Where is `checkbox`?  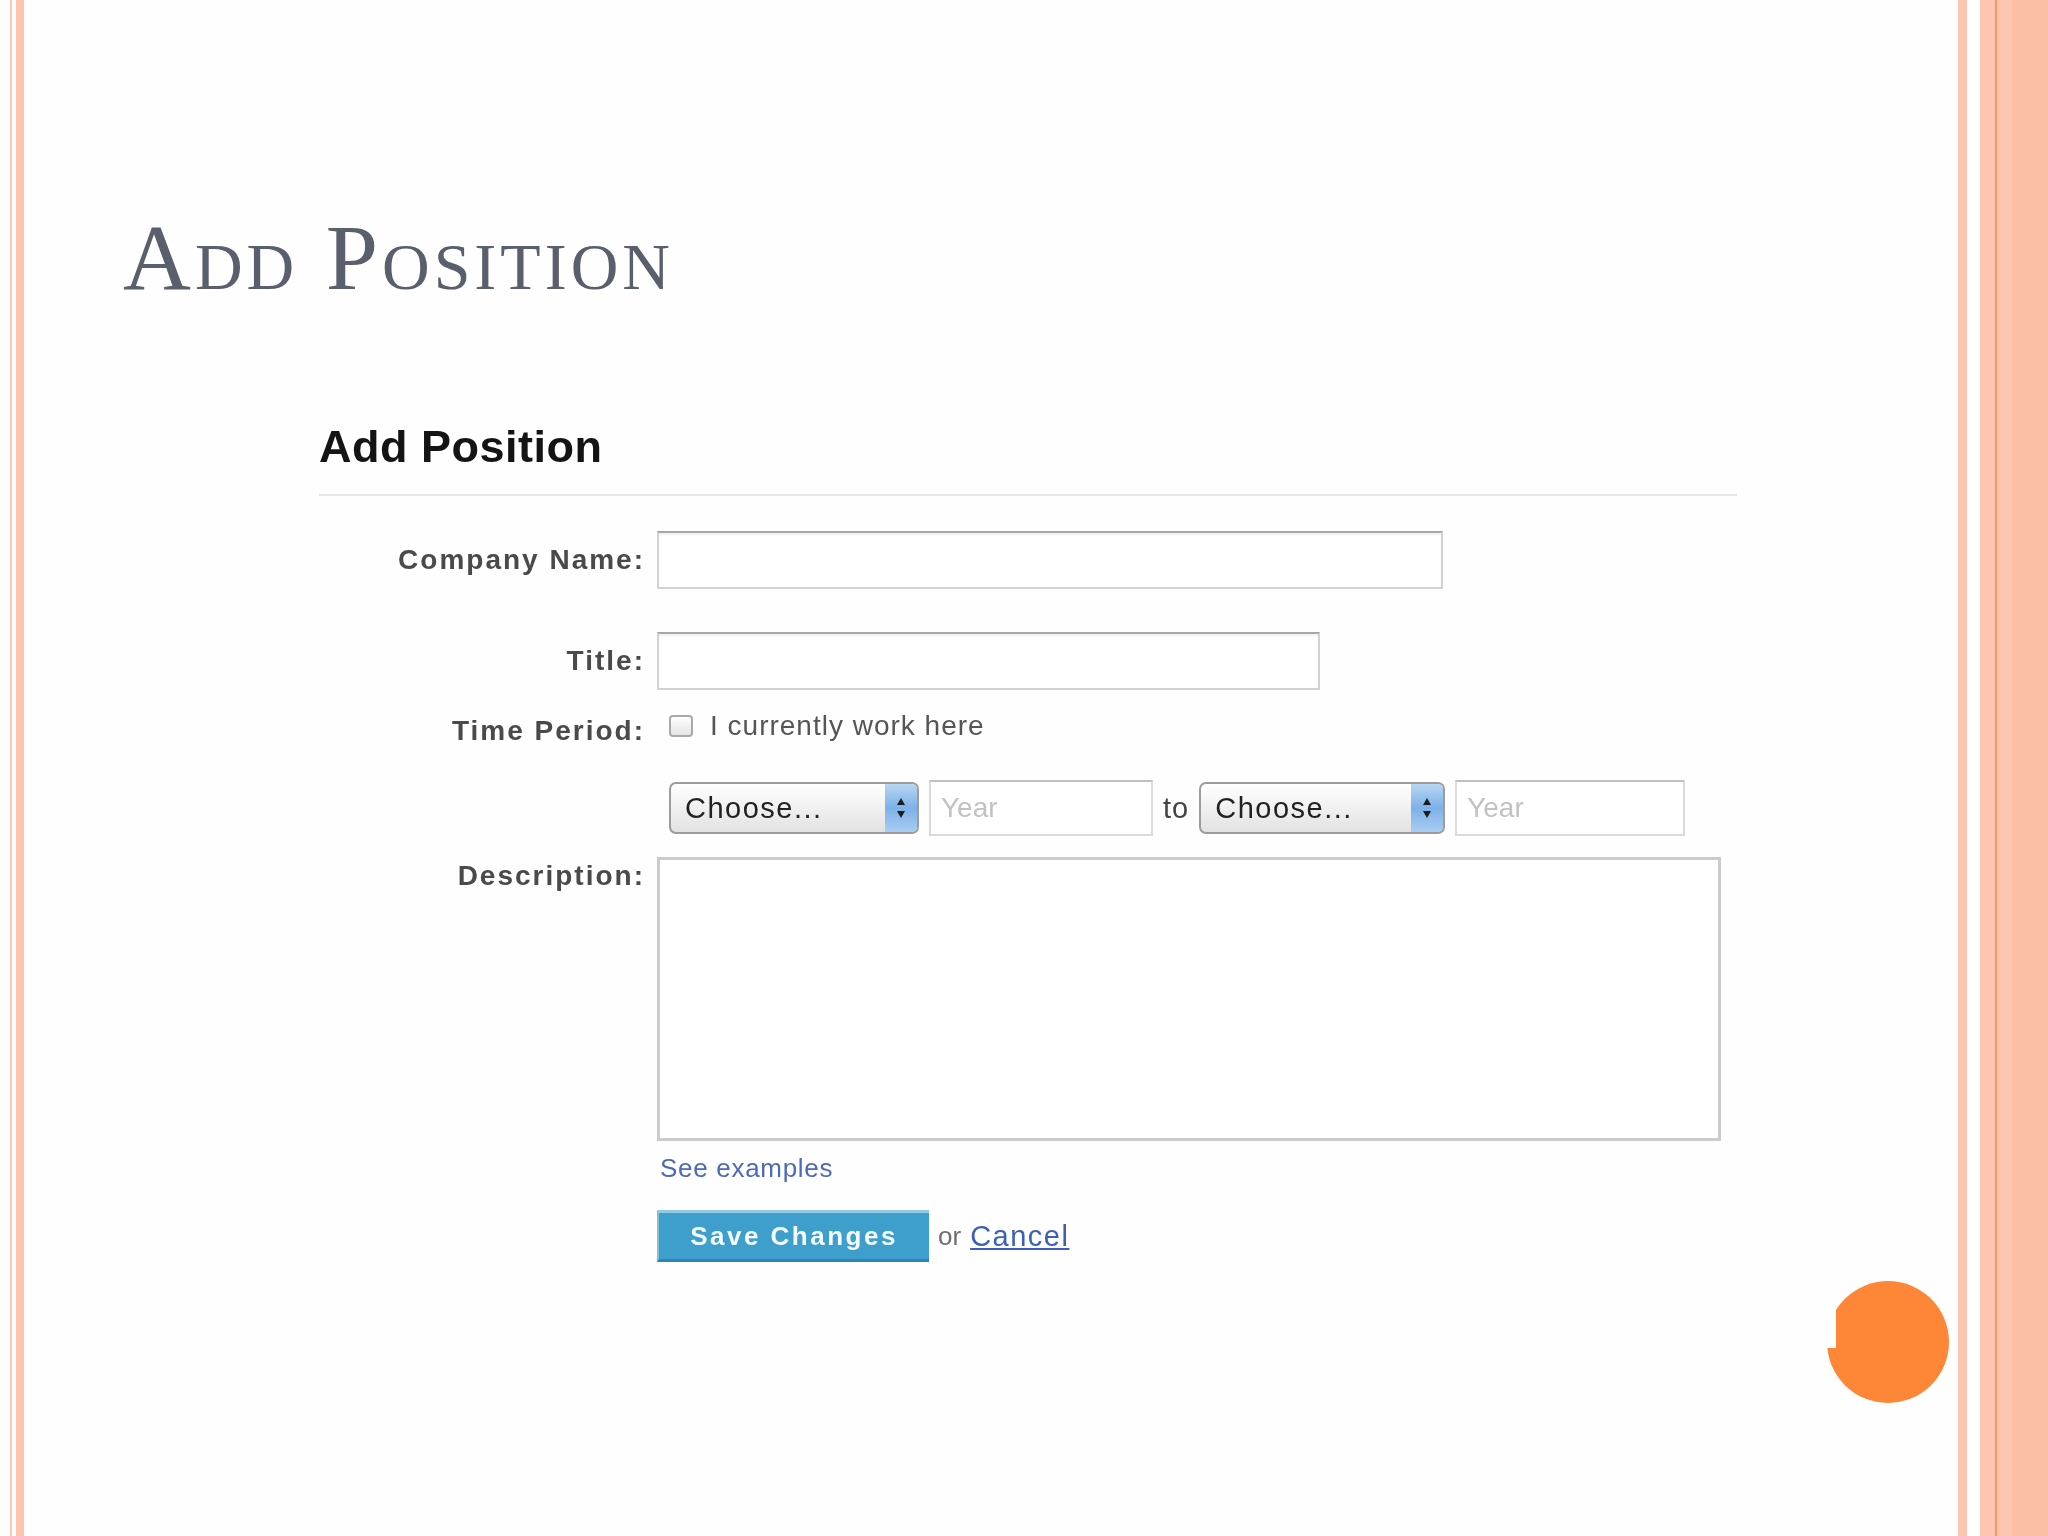 checkbox is located at coordinates (681, 726).